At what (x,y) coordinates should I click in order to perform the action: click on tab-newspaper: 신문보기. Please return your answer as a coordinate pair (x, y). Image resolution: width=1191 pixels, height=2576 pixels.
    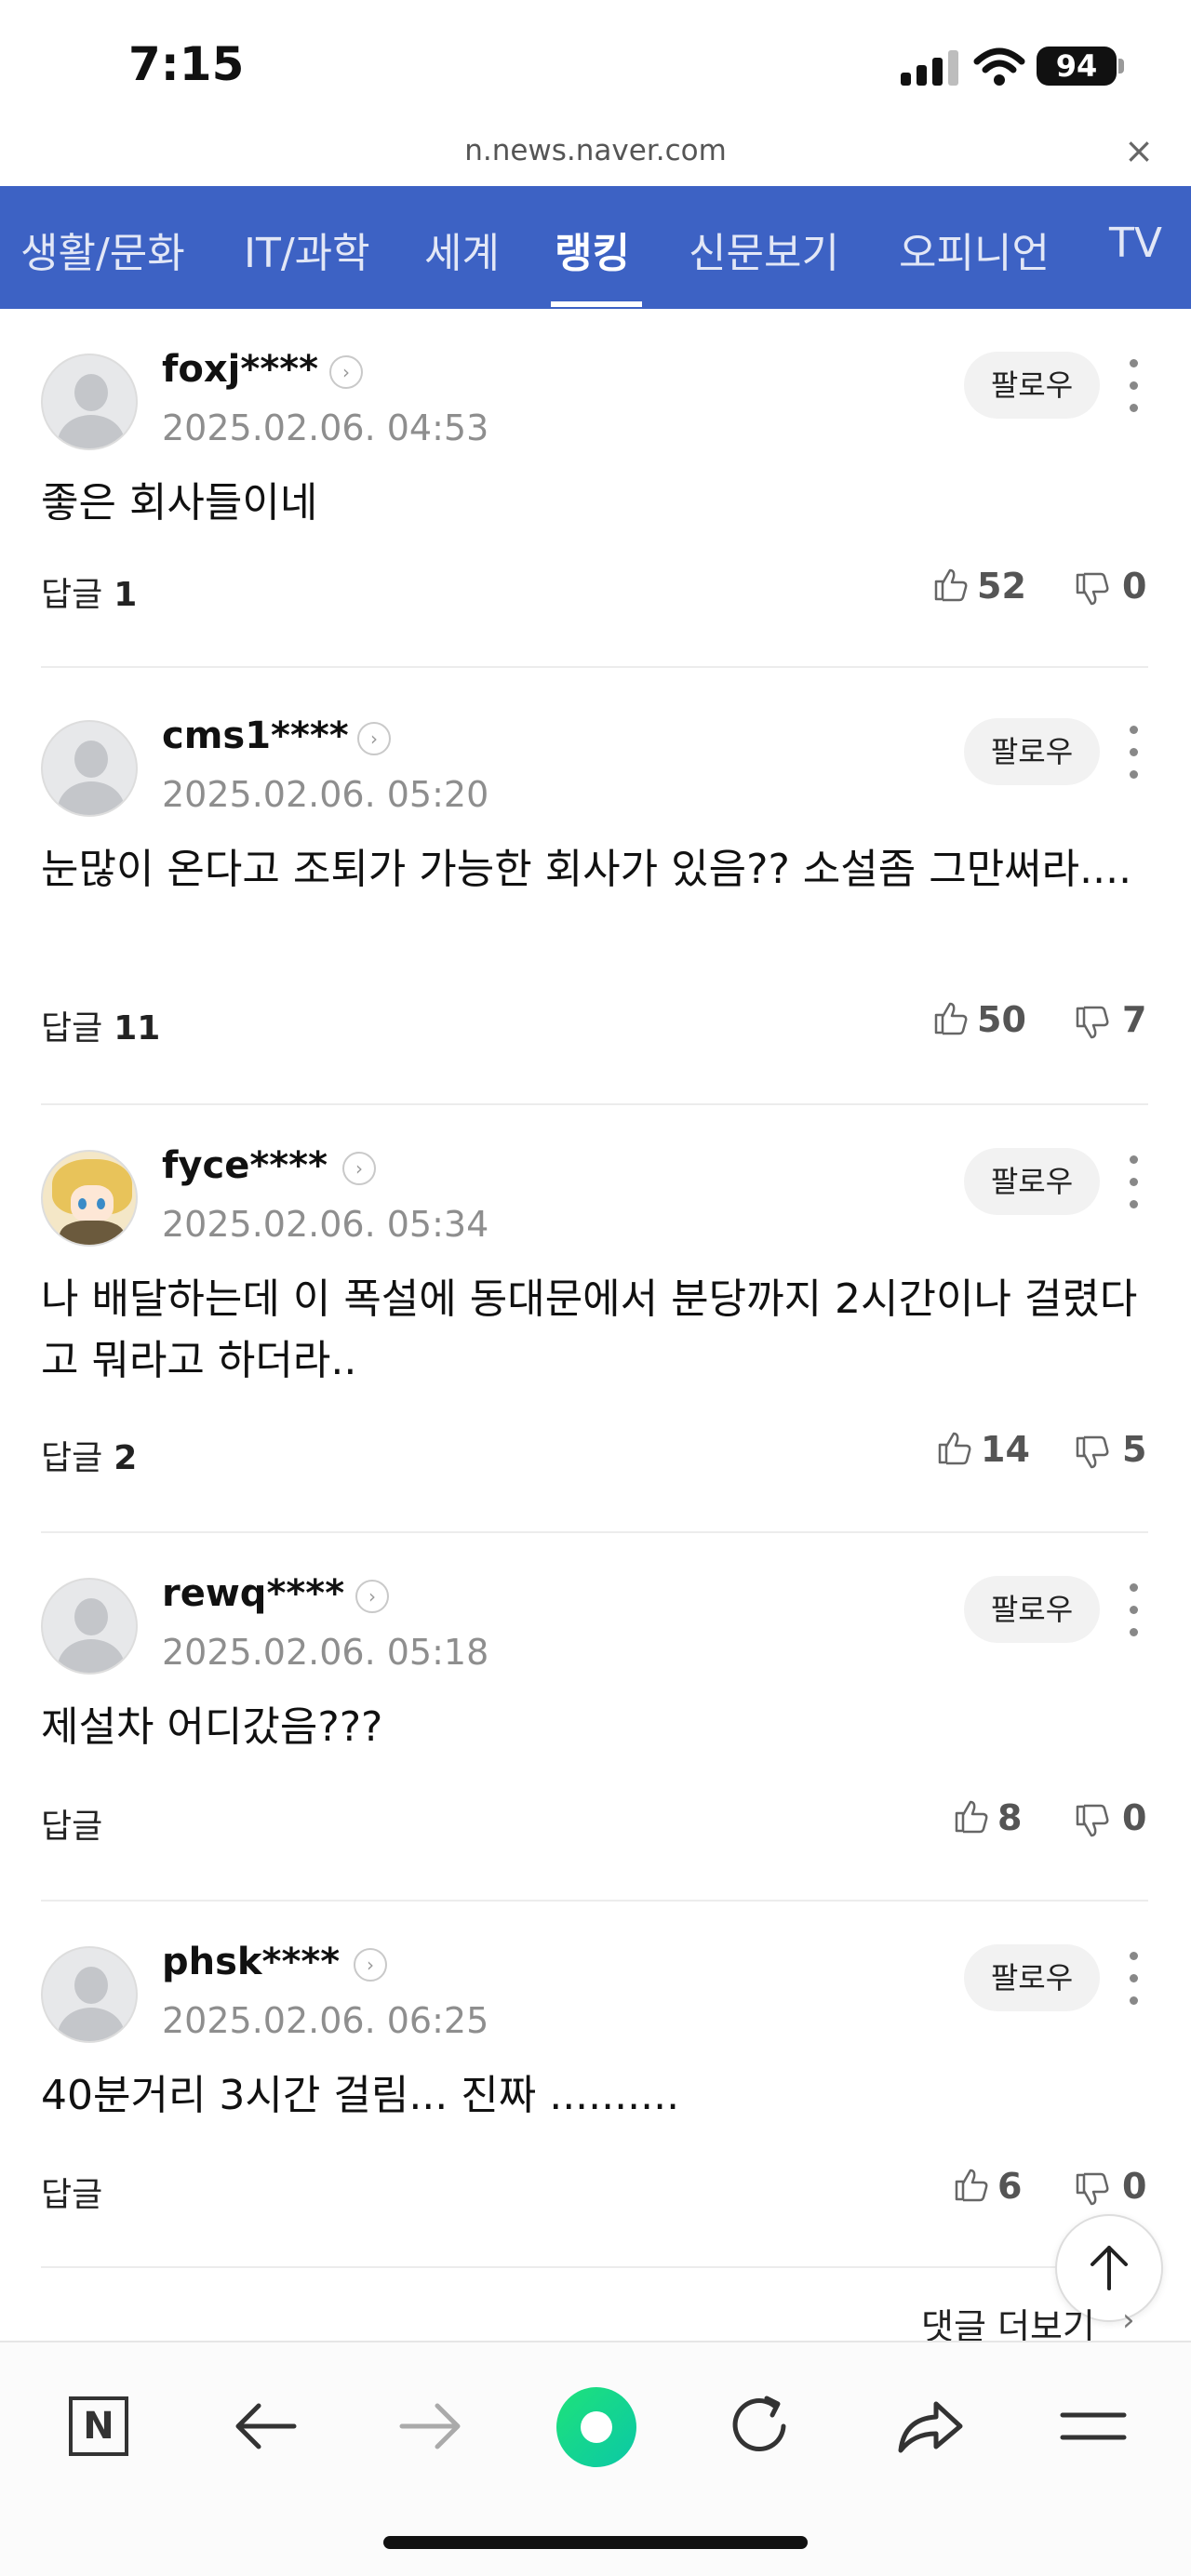
    Looking at the image, I should click on (764, 249).